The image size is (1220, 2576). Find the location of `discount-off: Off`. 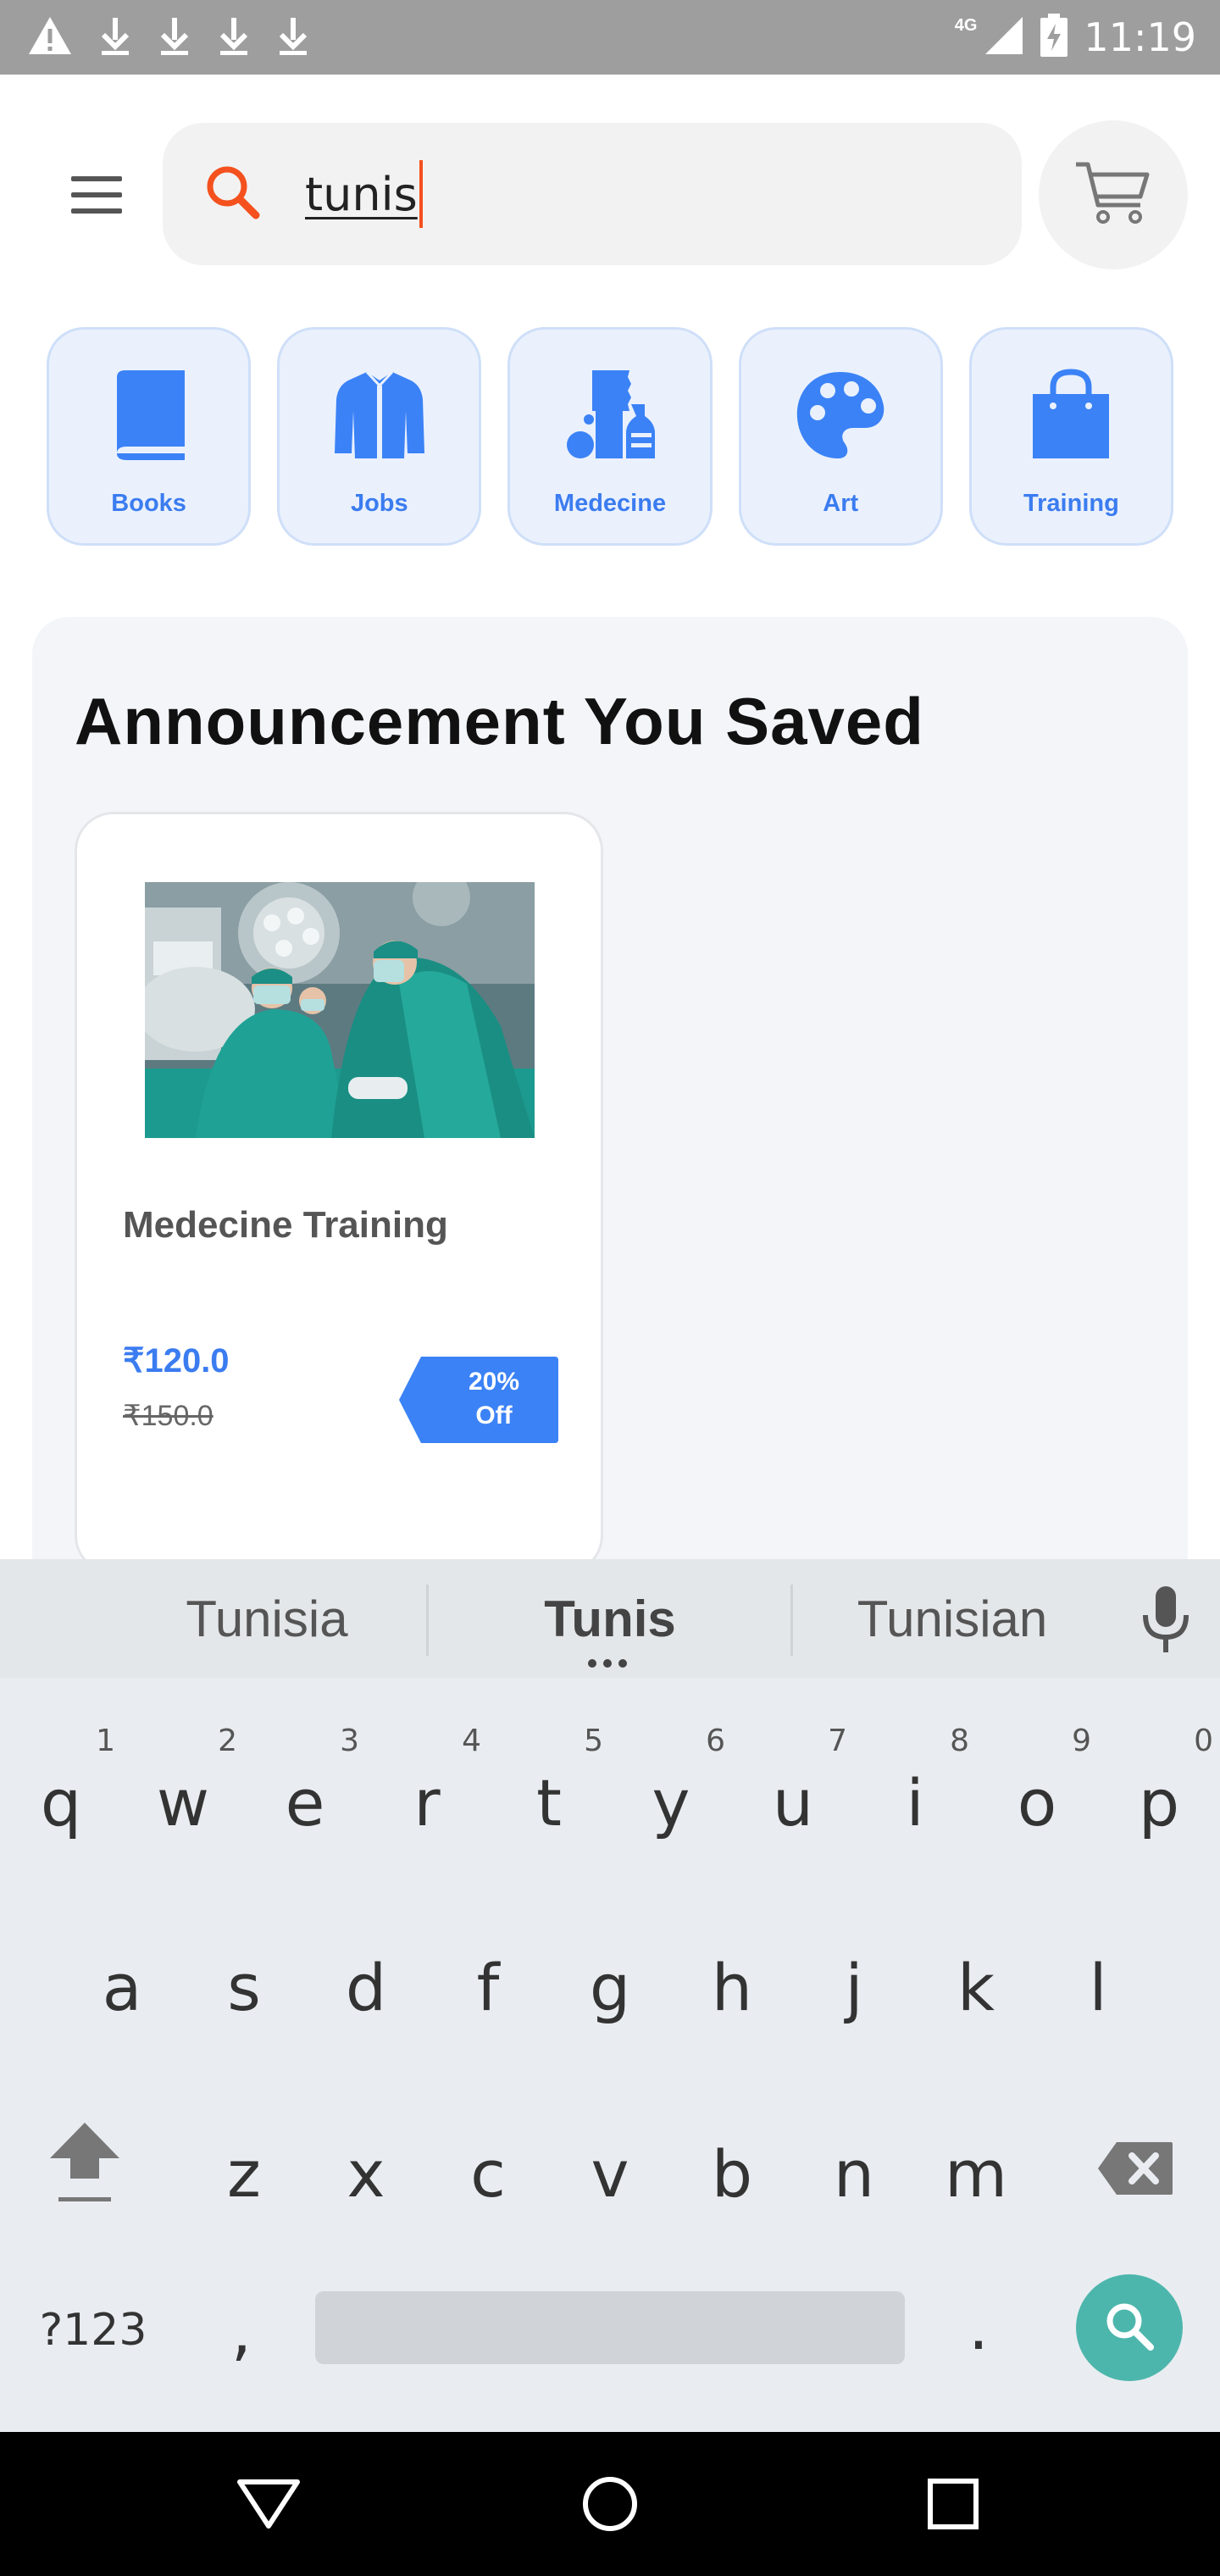

discount-off: Off is located at coordinates (494, 1416).